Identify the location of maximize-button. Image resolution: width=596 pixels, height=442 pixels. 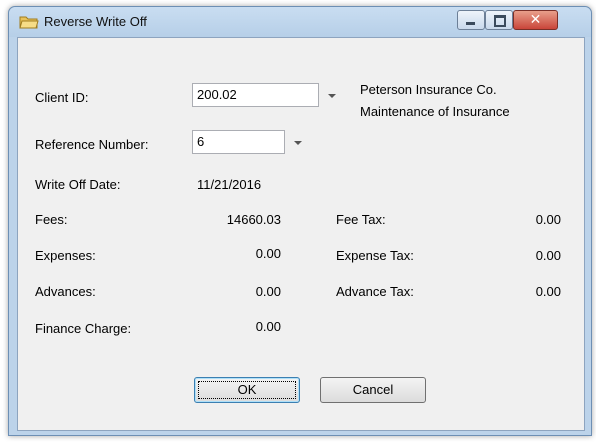
(499, 20).